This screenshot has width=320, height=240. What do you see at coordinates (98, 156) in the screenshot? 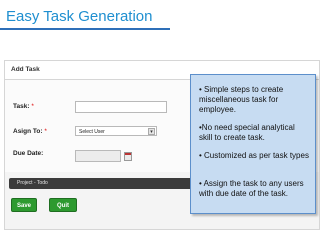
I see `due-date-input` at bounding box center [98, 156].